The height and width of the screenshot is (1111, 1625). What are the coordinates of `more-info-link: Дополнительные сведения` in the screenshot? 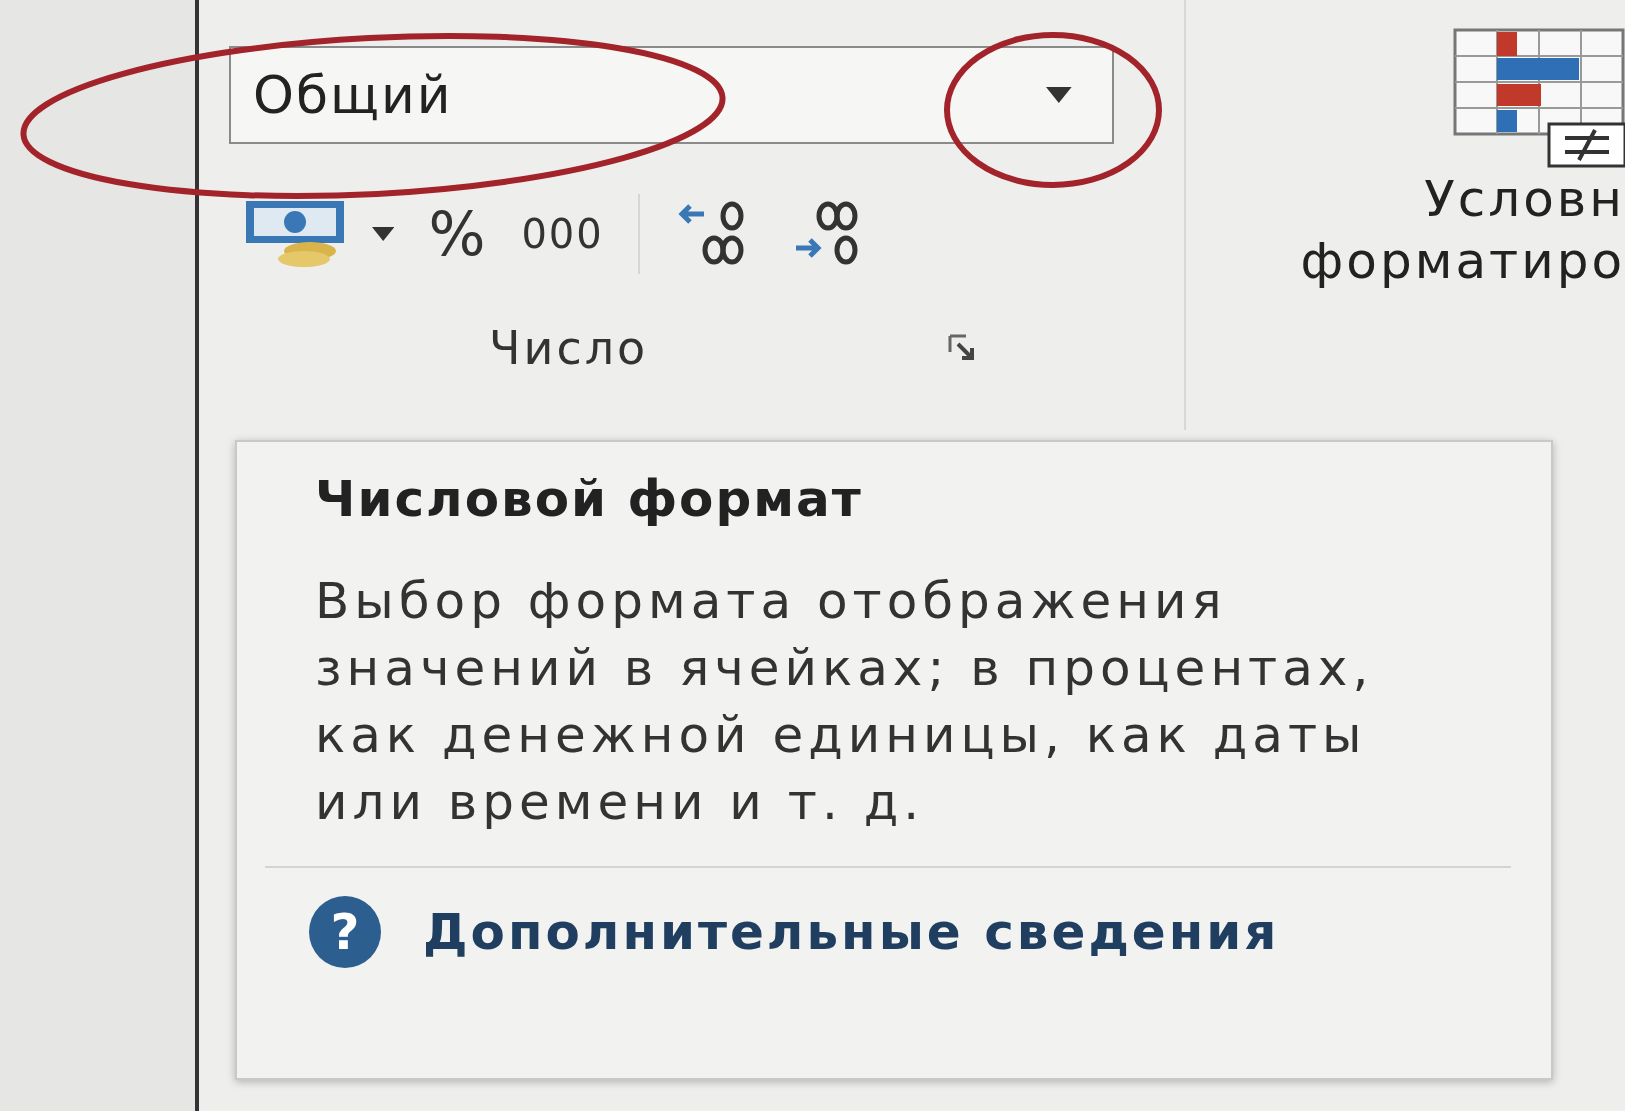 It's located at (851, 932).